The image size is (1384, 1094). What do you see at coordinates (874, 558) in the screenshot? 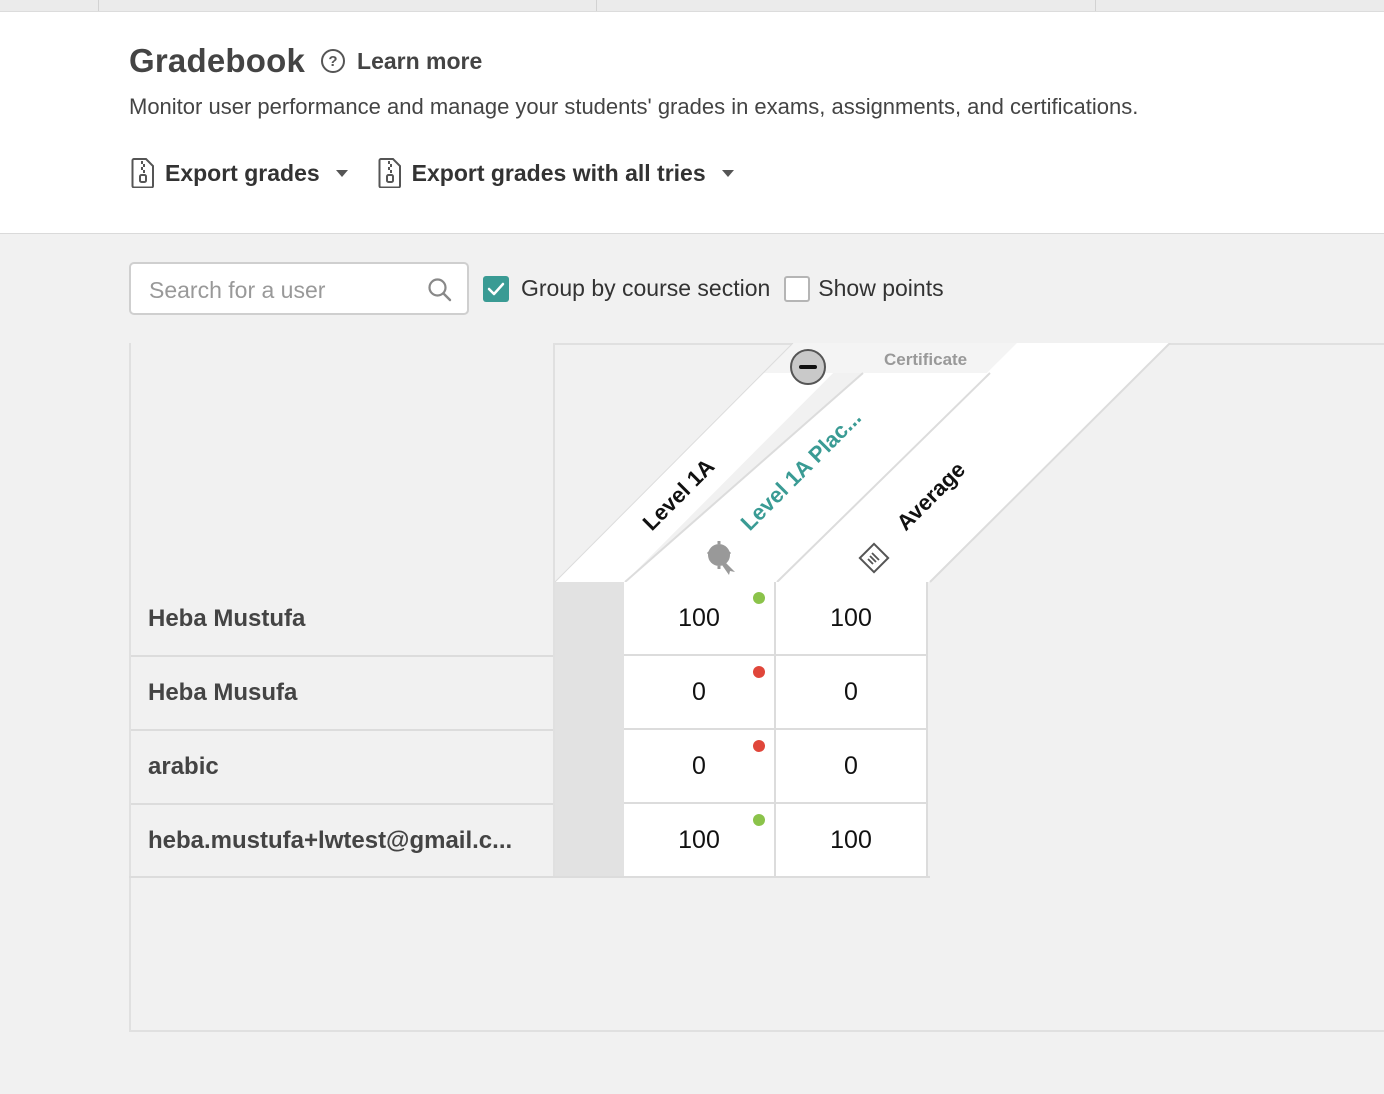
I see `average-icon` at bounding box center [874, 558].